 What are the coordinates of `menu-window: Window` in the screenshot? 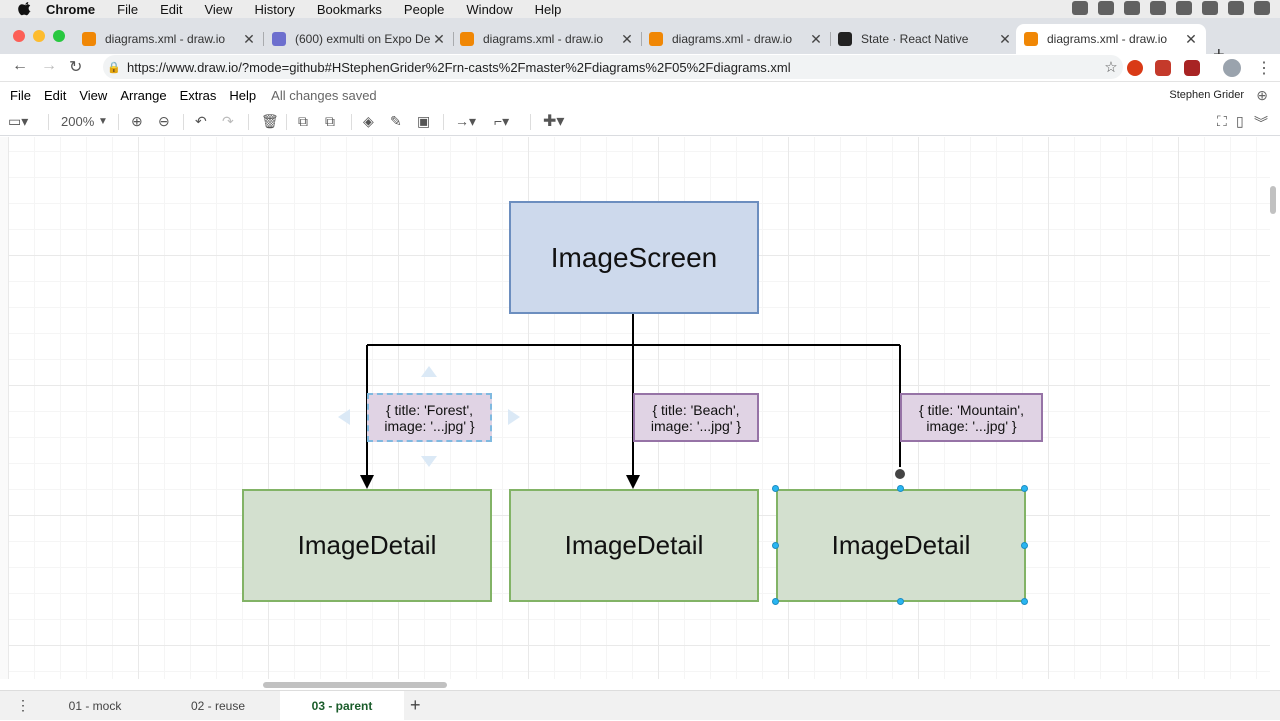 It's located at (489, 9).